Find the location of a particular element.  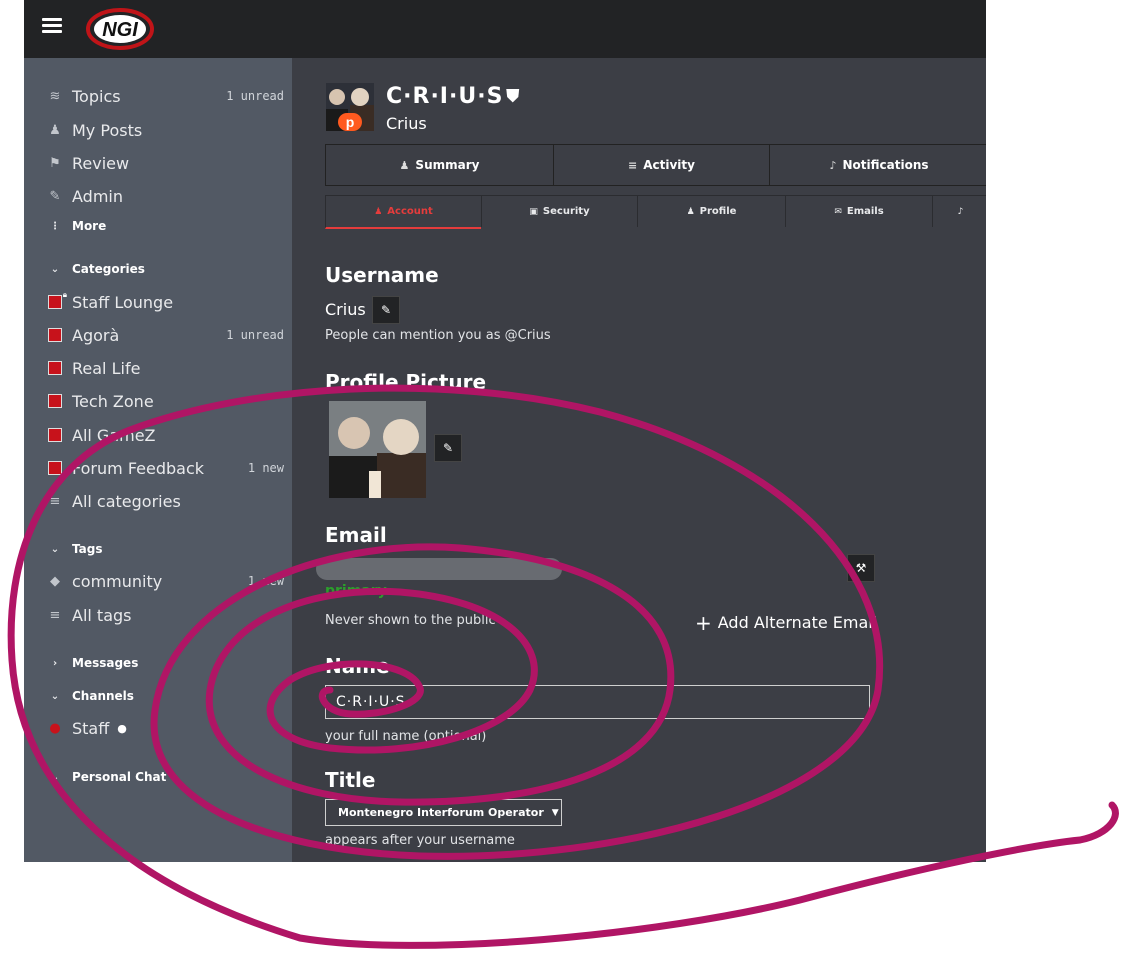

channel-lock-icon: ● is located at coordinates (55, 728).